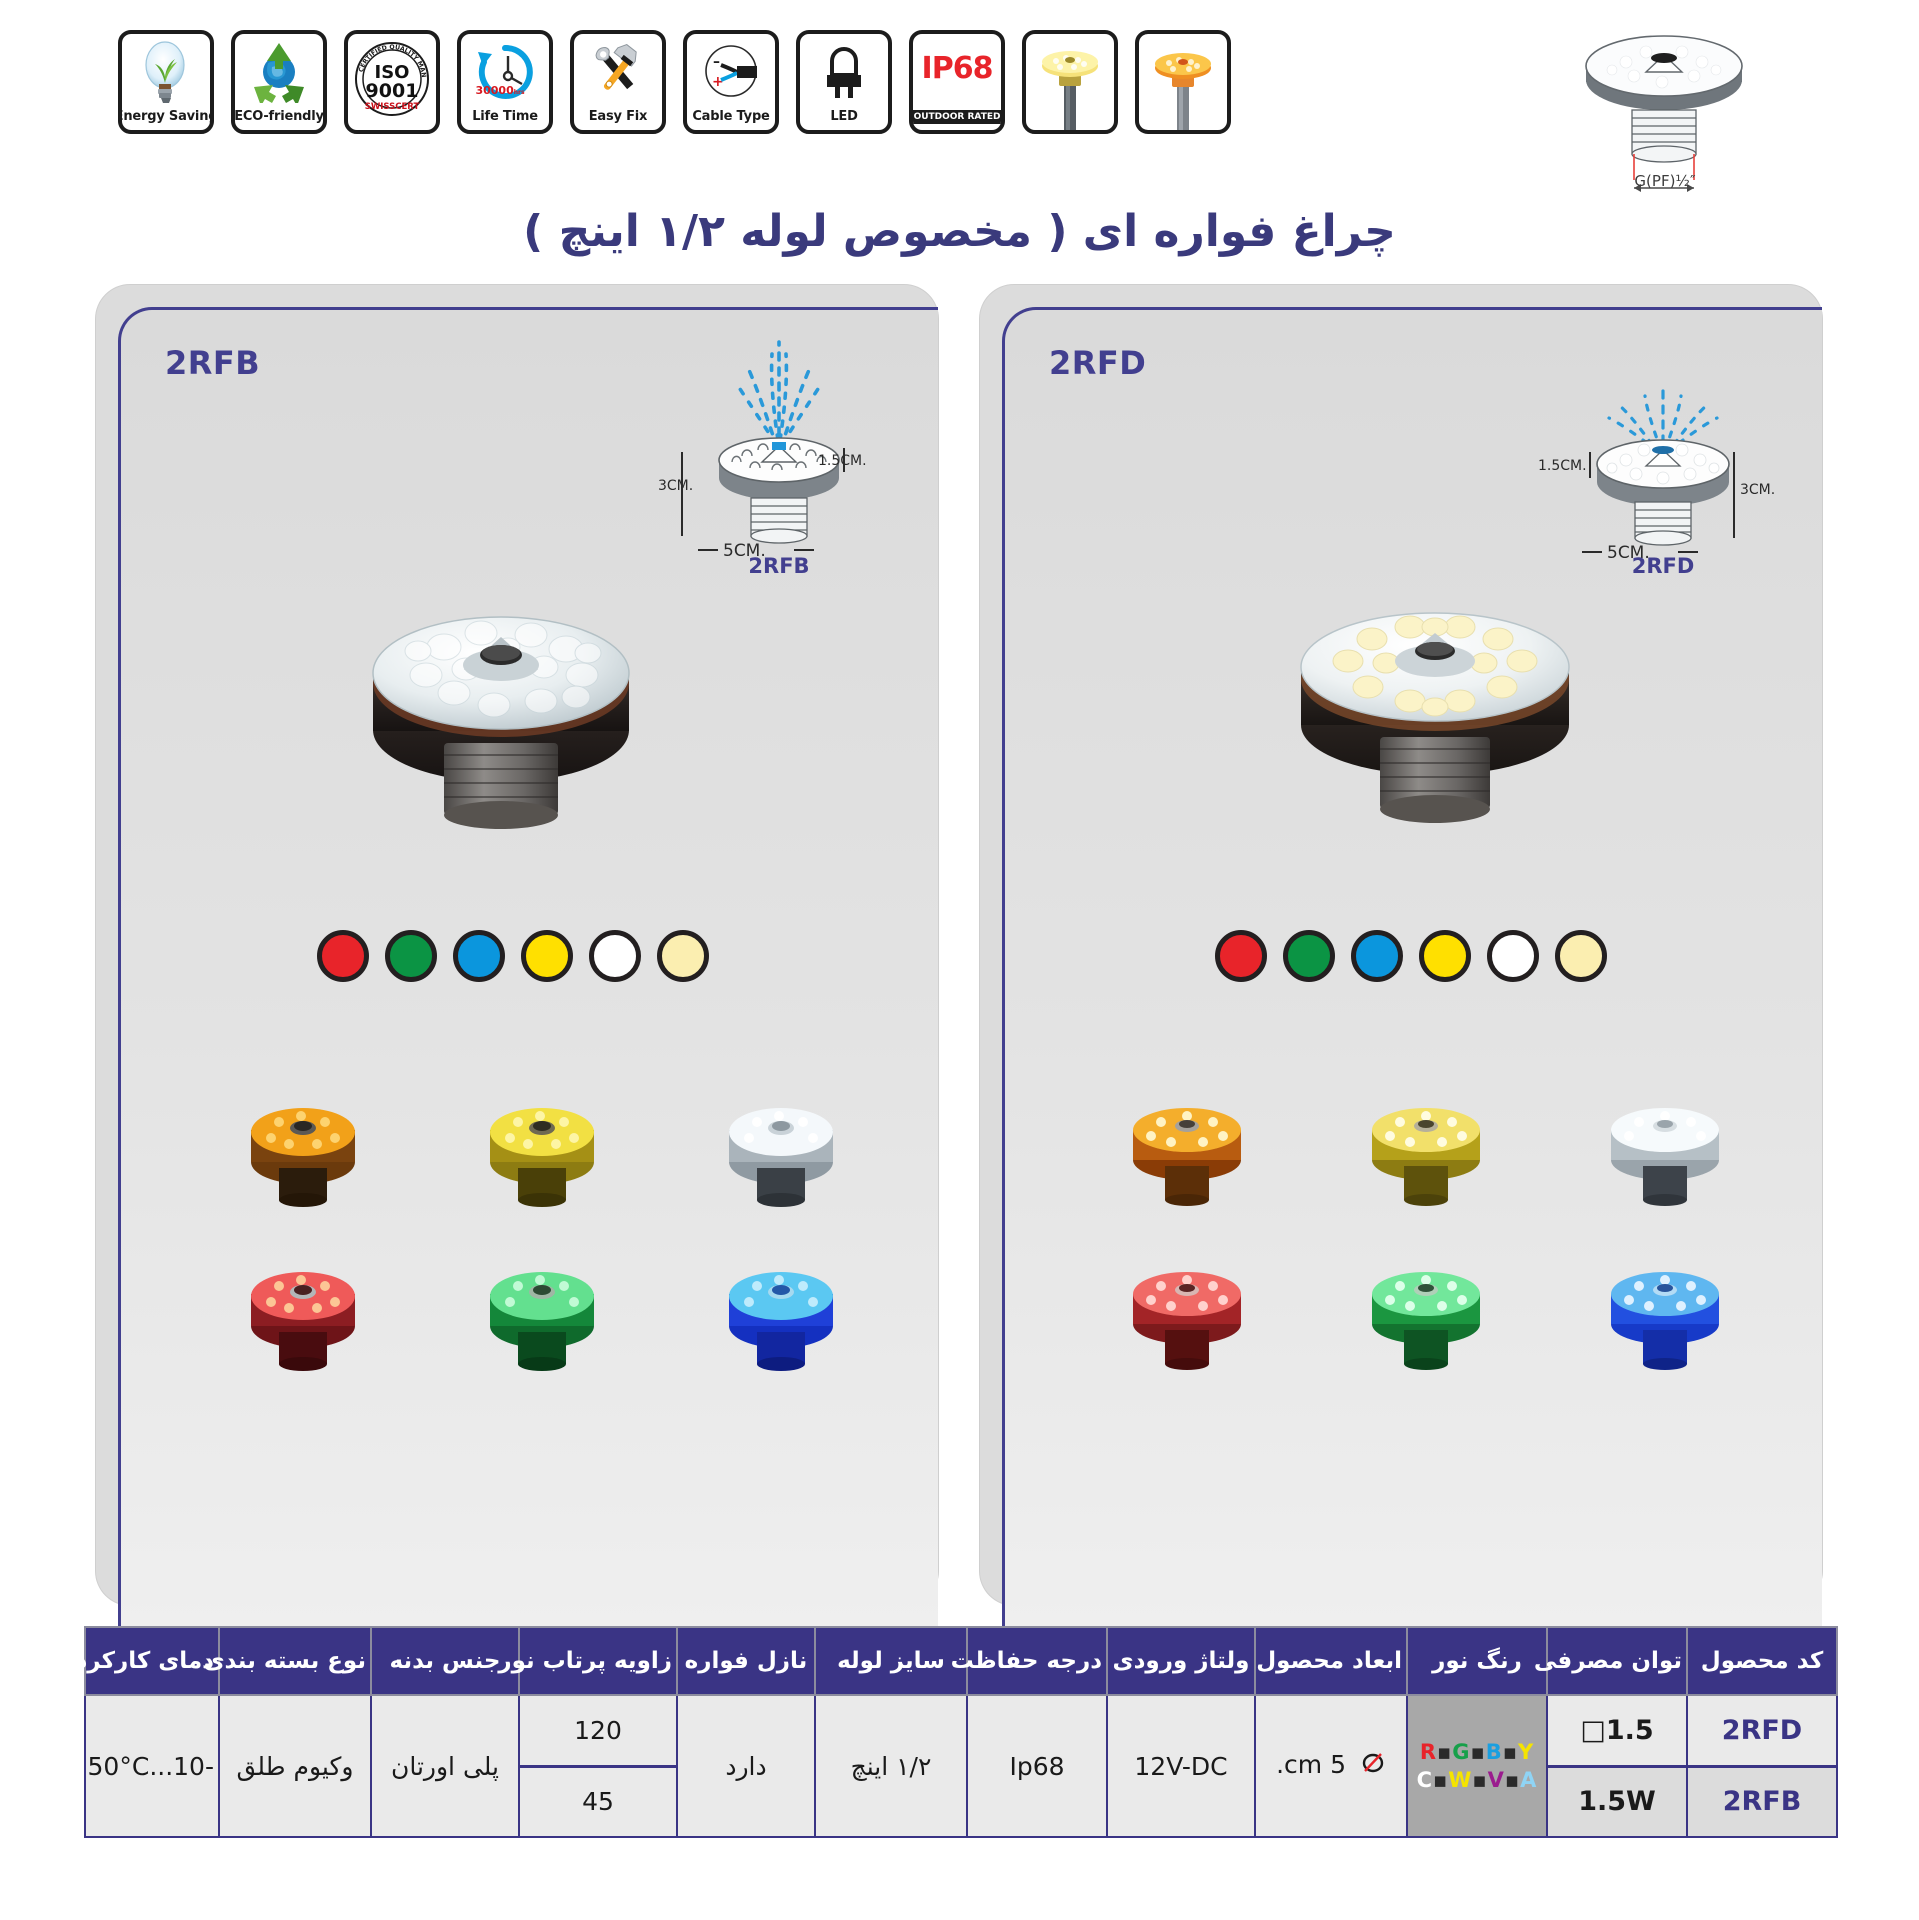  I want to click on led-component-icon, so click(844, 71).